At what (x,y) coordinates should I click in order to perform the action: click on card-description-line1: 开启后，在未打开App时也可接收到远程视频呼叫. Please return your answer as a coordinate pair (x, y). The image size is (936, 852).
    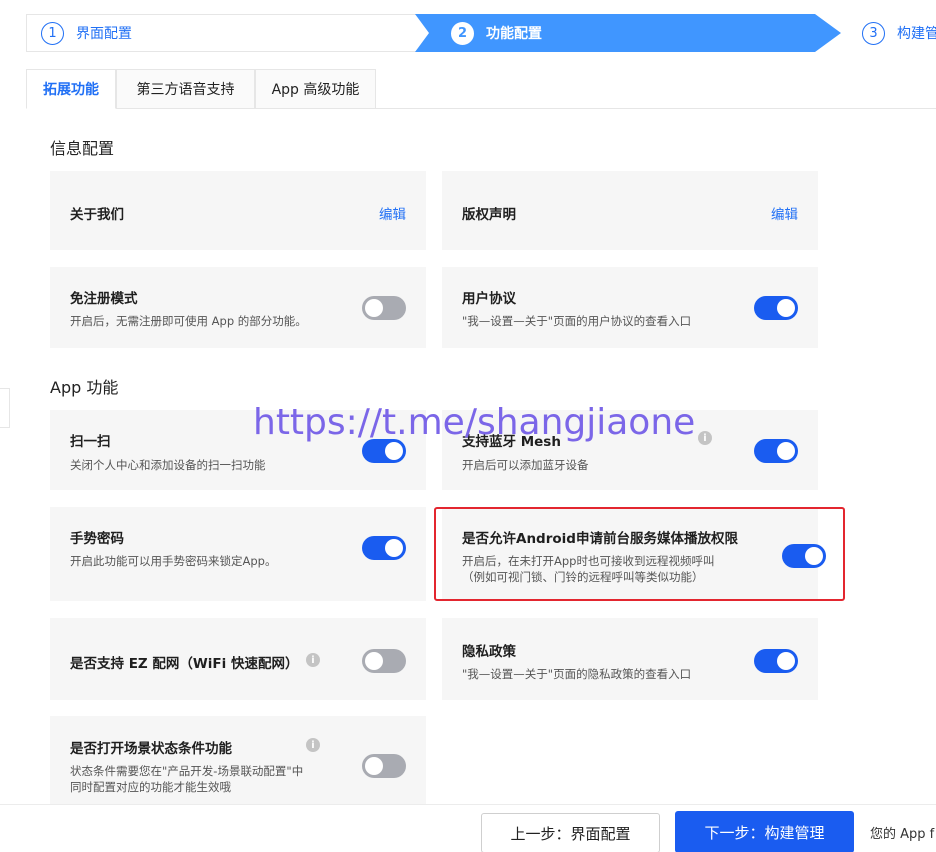
    Looking at the image, I should click on (588, 561).